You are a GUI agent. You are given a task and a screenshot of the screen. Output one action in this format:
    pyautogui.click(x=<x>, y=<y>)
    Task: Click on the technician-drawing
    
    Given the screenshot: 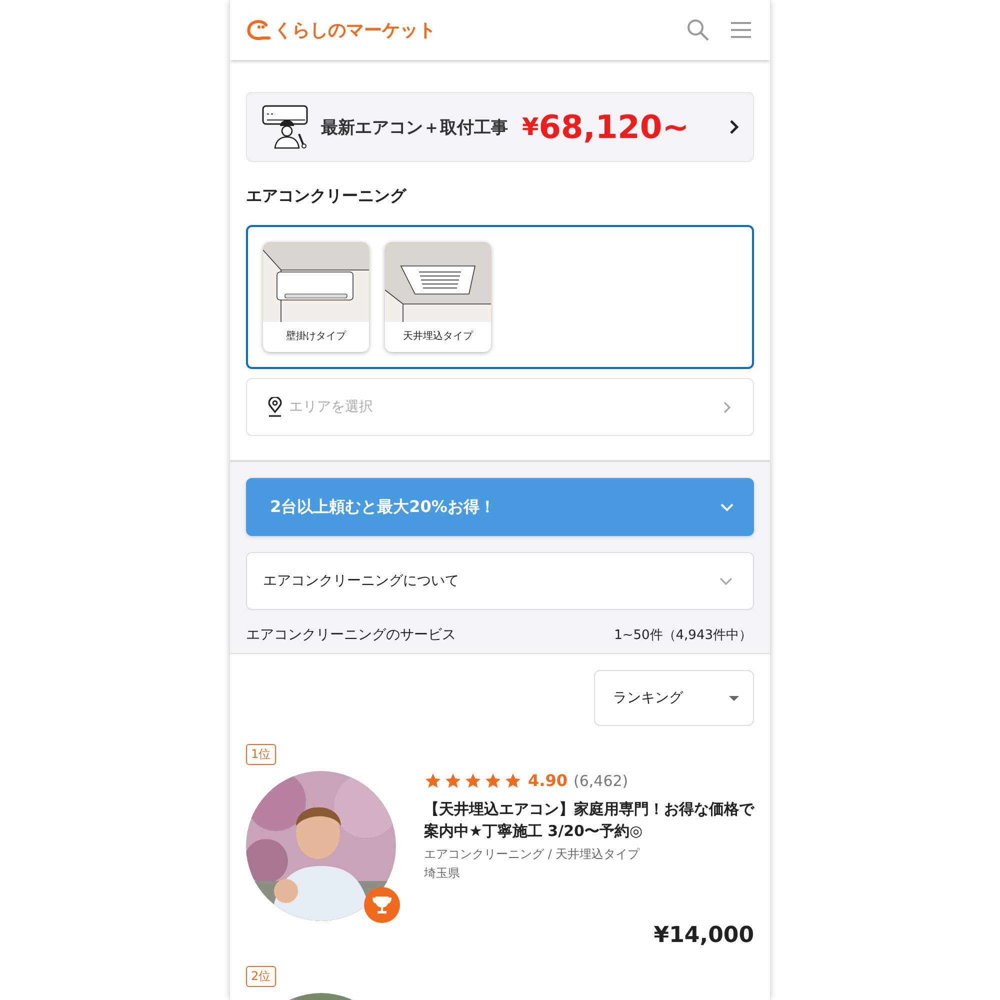 What is the action you would take?
    pyautogui.click(x=286, y=127)
    